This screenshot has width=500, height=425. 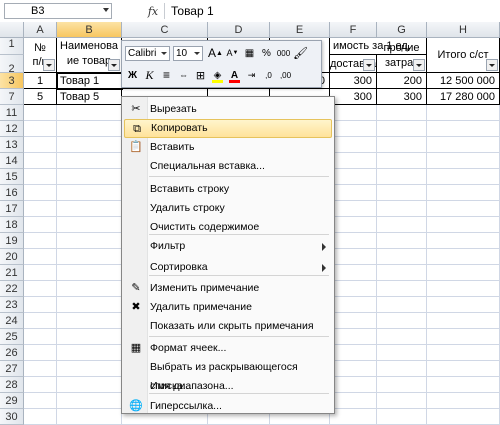 What do you see at coordinates (228, 326) in the screenshot?
I see `menu-item-12: Показать или скрыть примечания` at bounding box center [228, 326].